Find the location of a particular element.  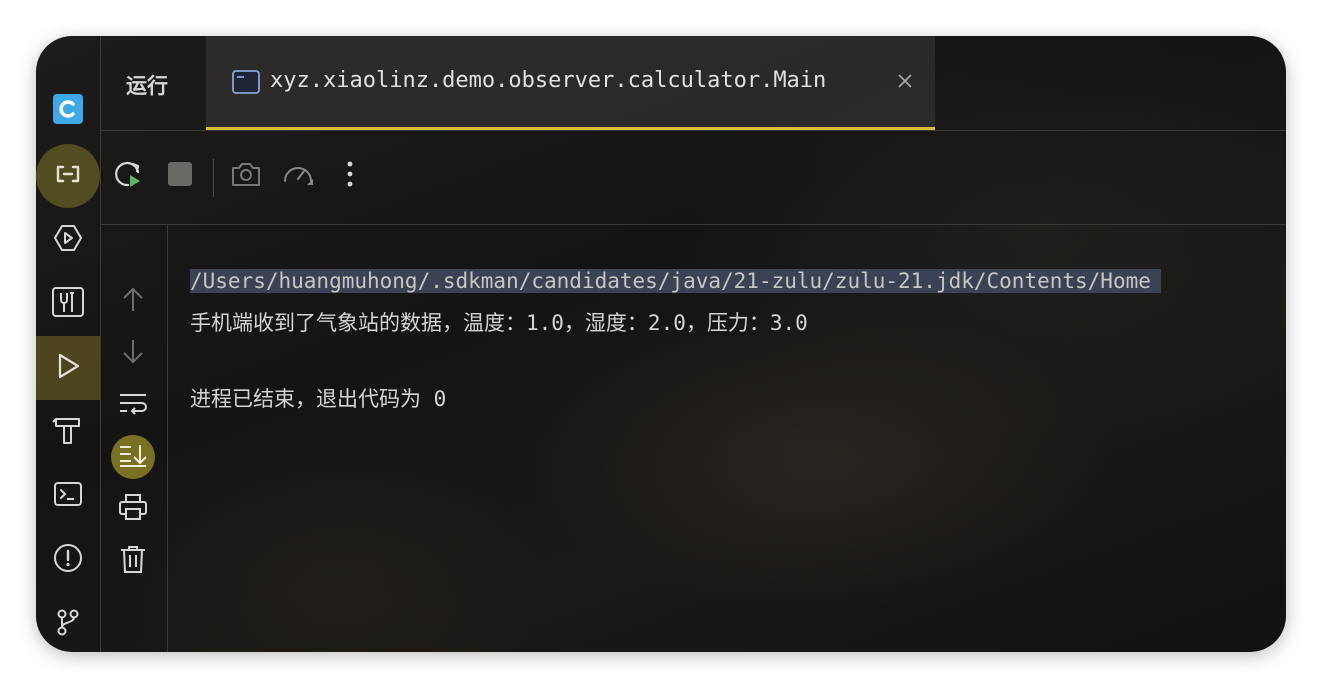

print-icon is located at coordinates (133, 509).